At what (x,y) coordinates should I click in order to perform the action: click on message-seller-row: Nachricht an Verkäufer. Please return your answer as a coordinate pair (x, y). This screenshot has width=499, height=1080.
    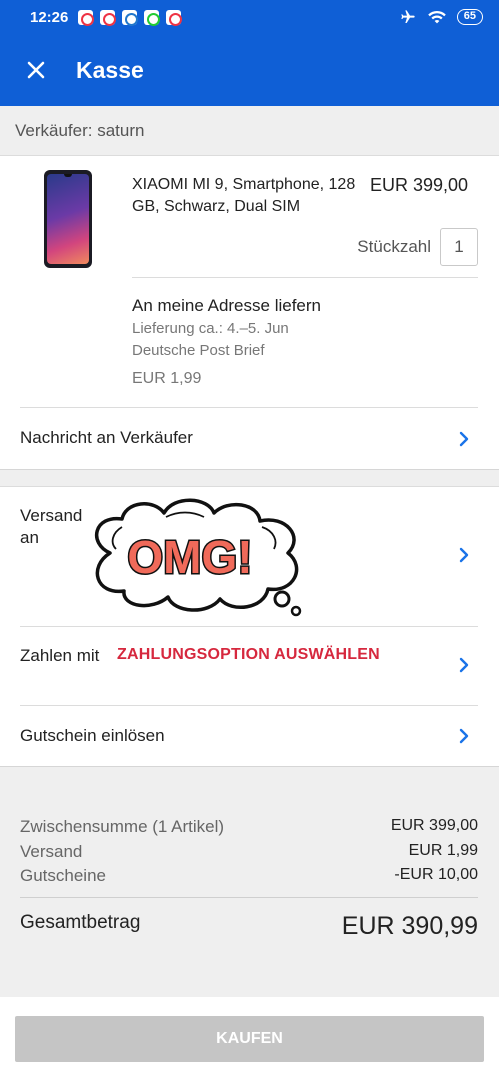
    Looking at the image, I should click on (249, 439).